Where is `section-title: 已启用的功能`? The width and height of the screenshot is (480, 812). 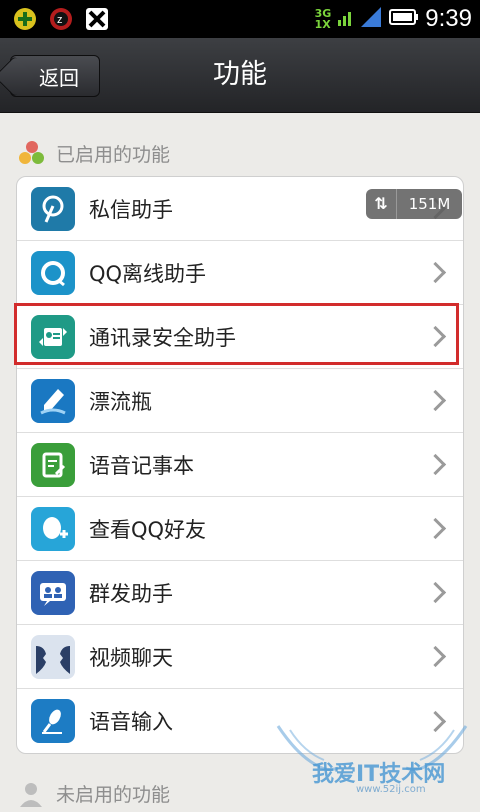
section-title: 已启用的功能 is located at coordinates (113, 155).